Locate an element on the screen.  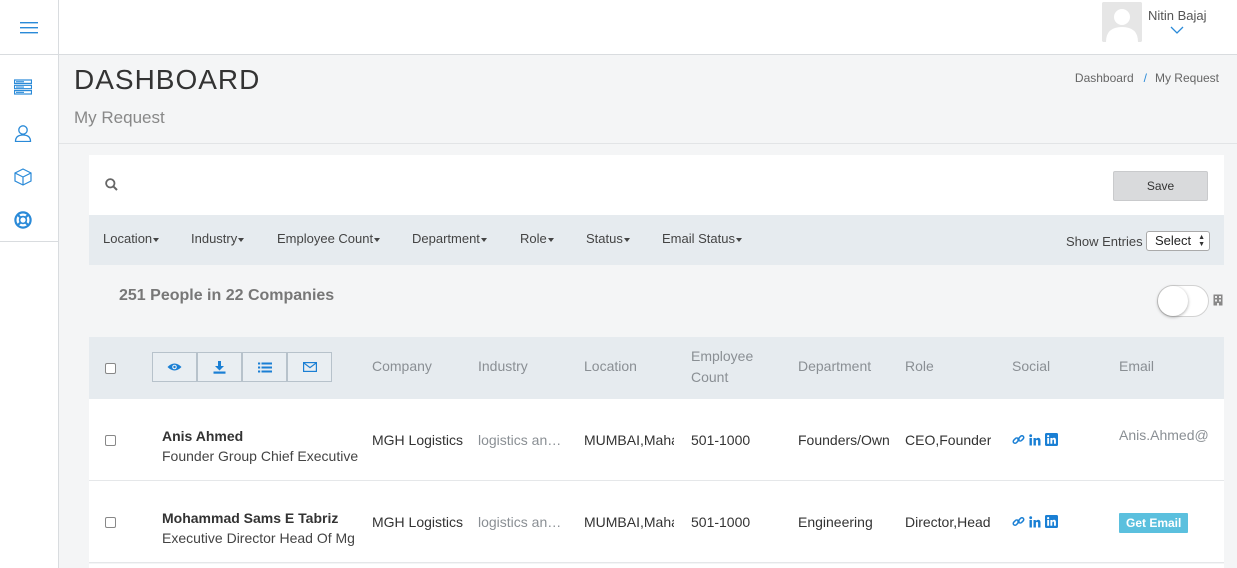
user-avatar-icon is located at coordinates (1122, 22).